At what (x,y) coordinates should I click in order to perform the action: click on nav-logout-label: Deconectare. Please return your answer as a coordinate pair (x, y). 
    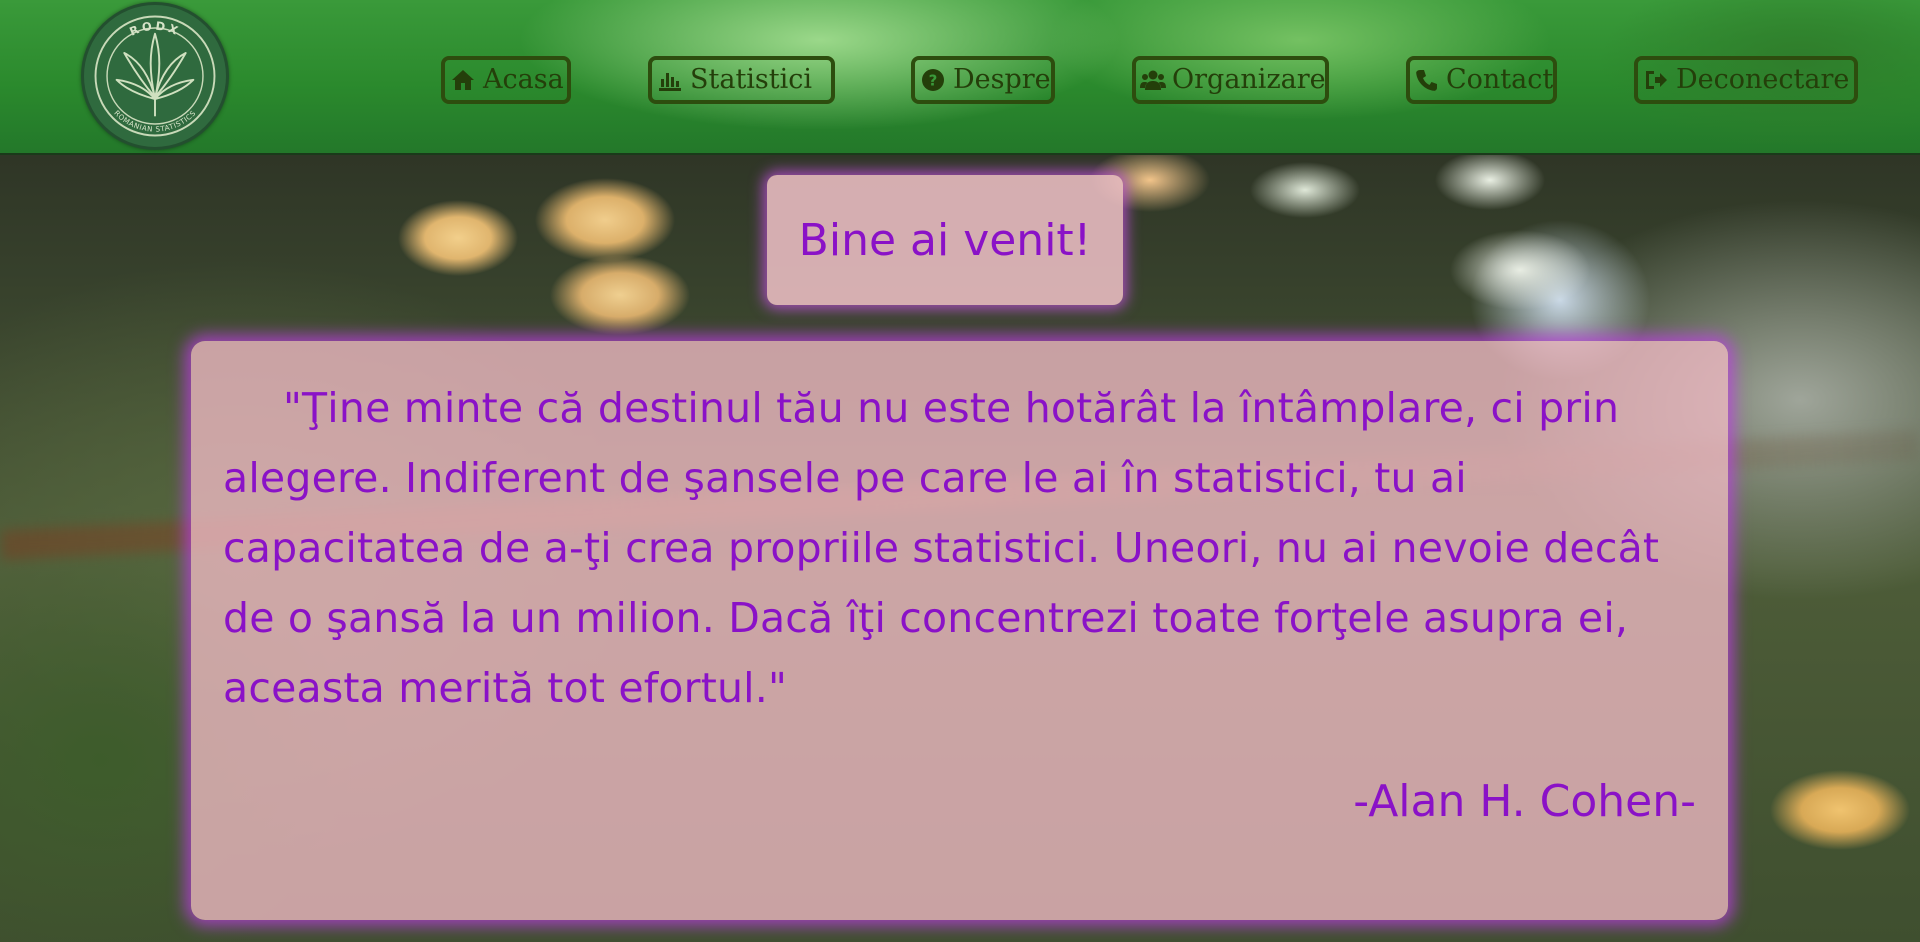
    Looking at the image, I should click on (1763, 79).